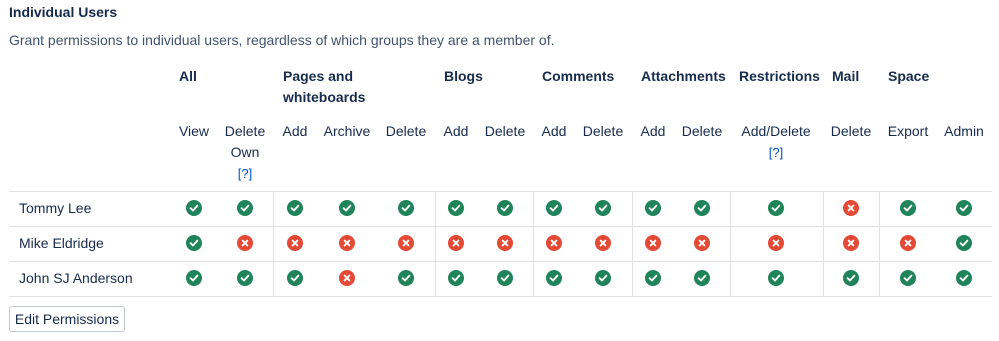 Image resolution: width=999 pixels, height=341 pixels. What do you see at coordinates (61, 243) in the screenshot?
I see `user-name: Mike Eldridge` at bounding box center [61, 243].